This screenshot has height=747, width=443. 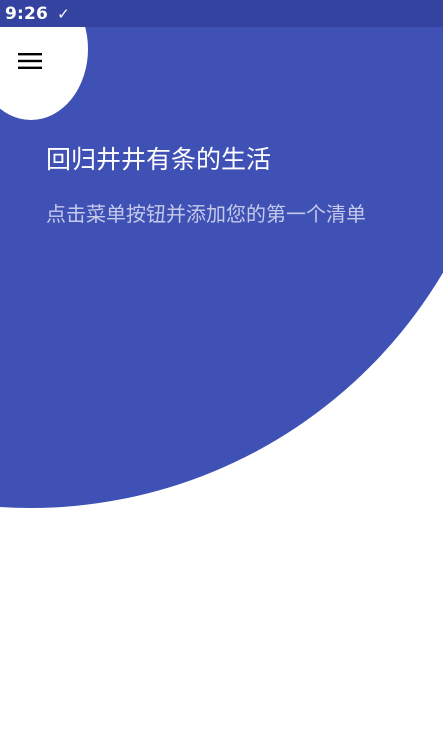 I want to click on menu-button, so click(x=30, y=61).